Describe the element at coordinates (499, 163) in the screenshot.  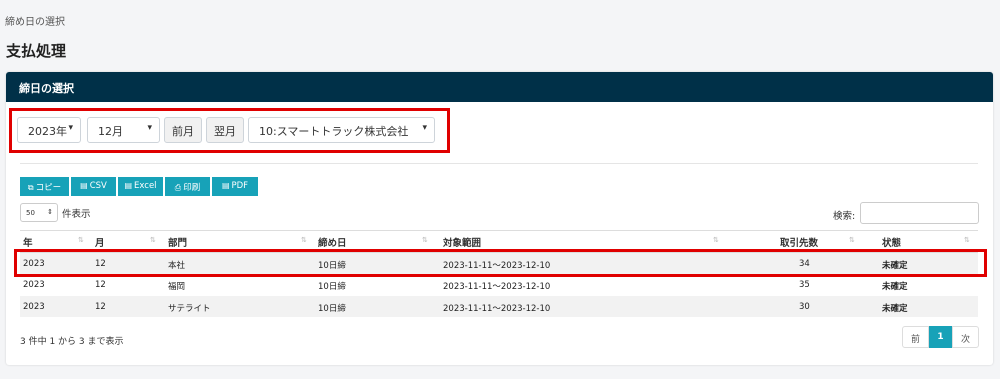
I see `divider` at that location.